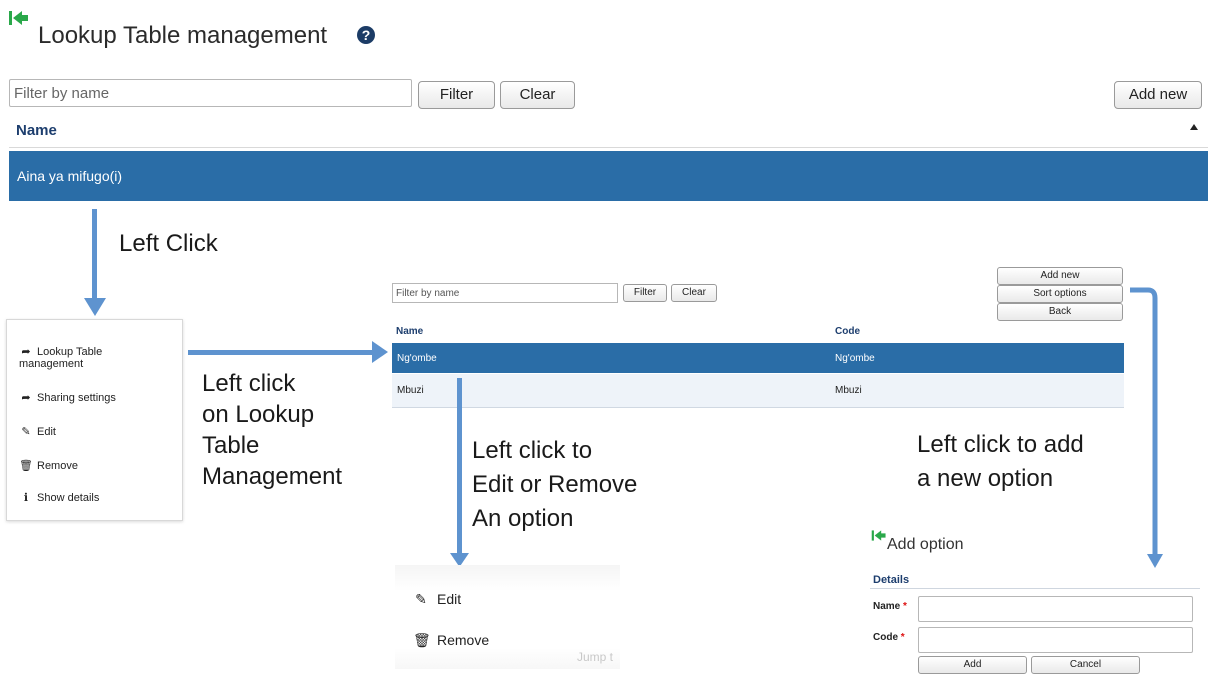 The height and width of the screenshot is (674, 1208). I want to click on options-clear-button: Clear, so click(694, 293).